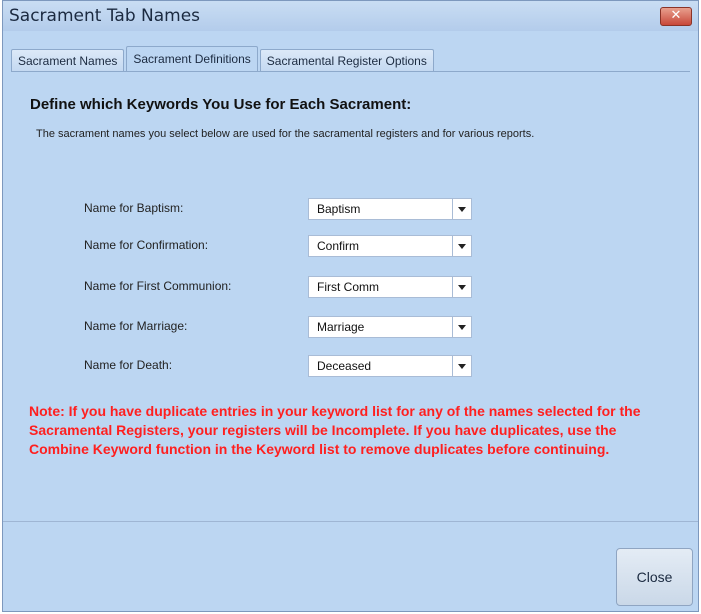  I want to click on tab-sacramental-register-options: Sacramental Register Options, so click(346, 60).